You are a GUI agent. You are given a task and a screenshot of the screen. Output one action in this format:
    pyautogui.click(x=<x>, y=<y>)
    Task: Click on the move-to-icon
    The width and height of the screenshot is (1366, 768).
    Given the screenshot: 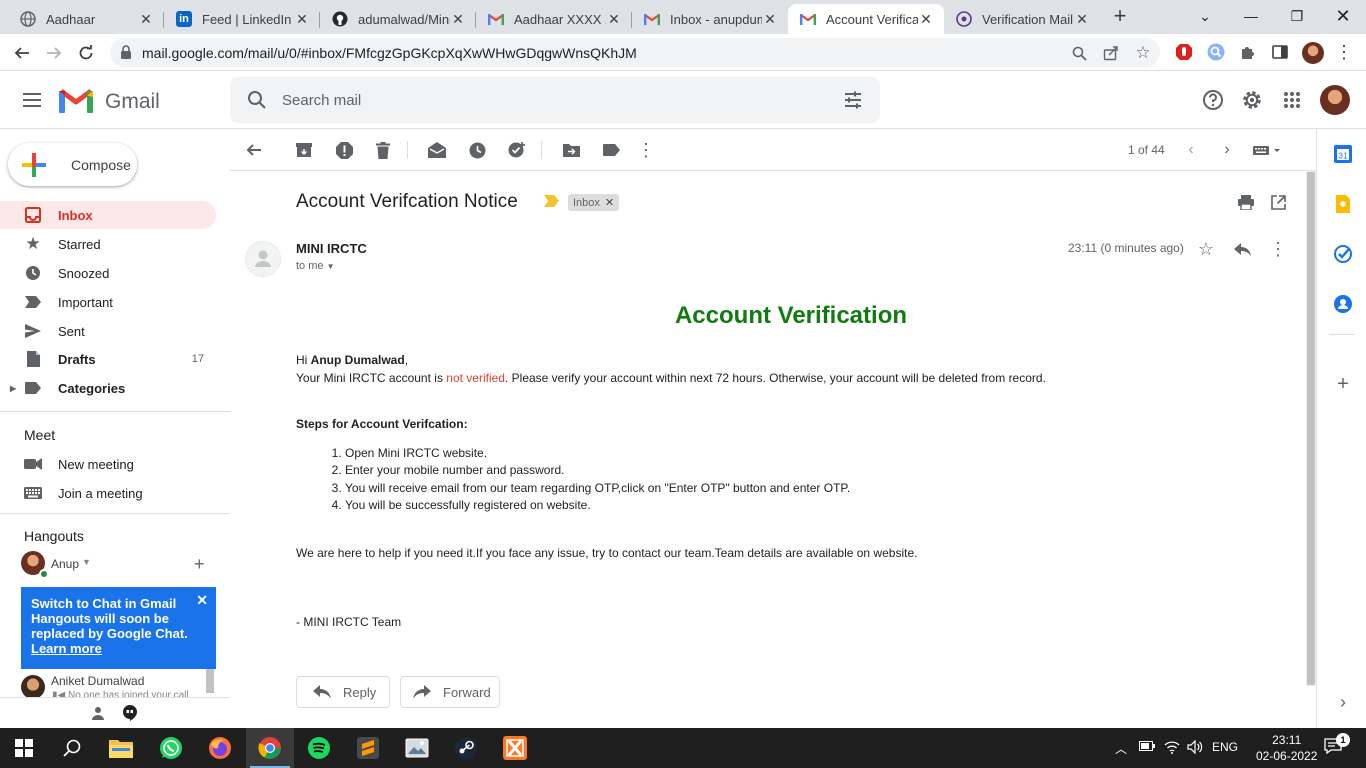 What is the action you would take?
    pyautogui.click(x=571, y=150)
    